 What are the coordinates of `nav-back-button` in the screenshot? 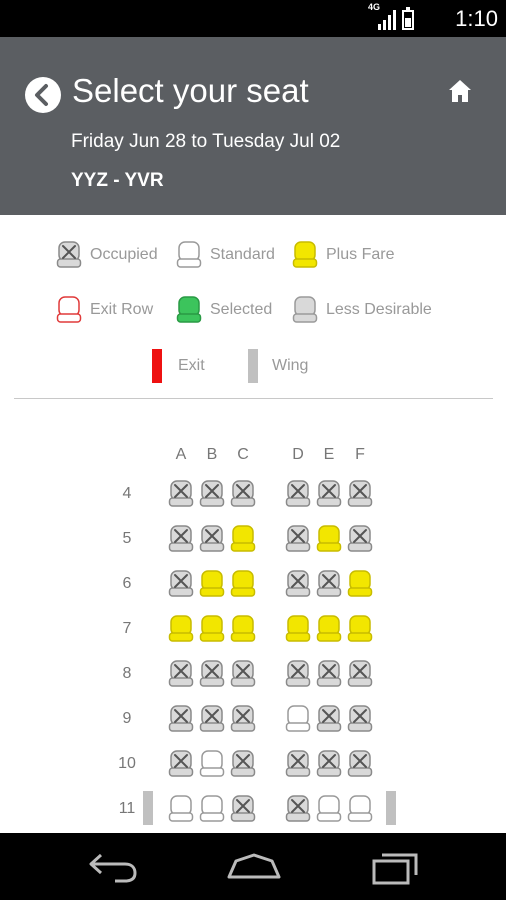 It's located at (113, 866).